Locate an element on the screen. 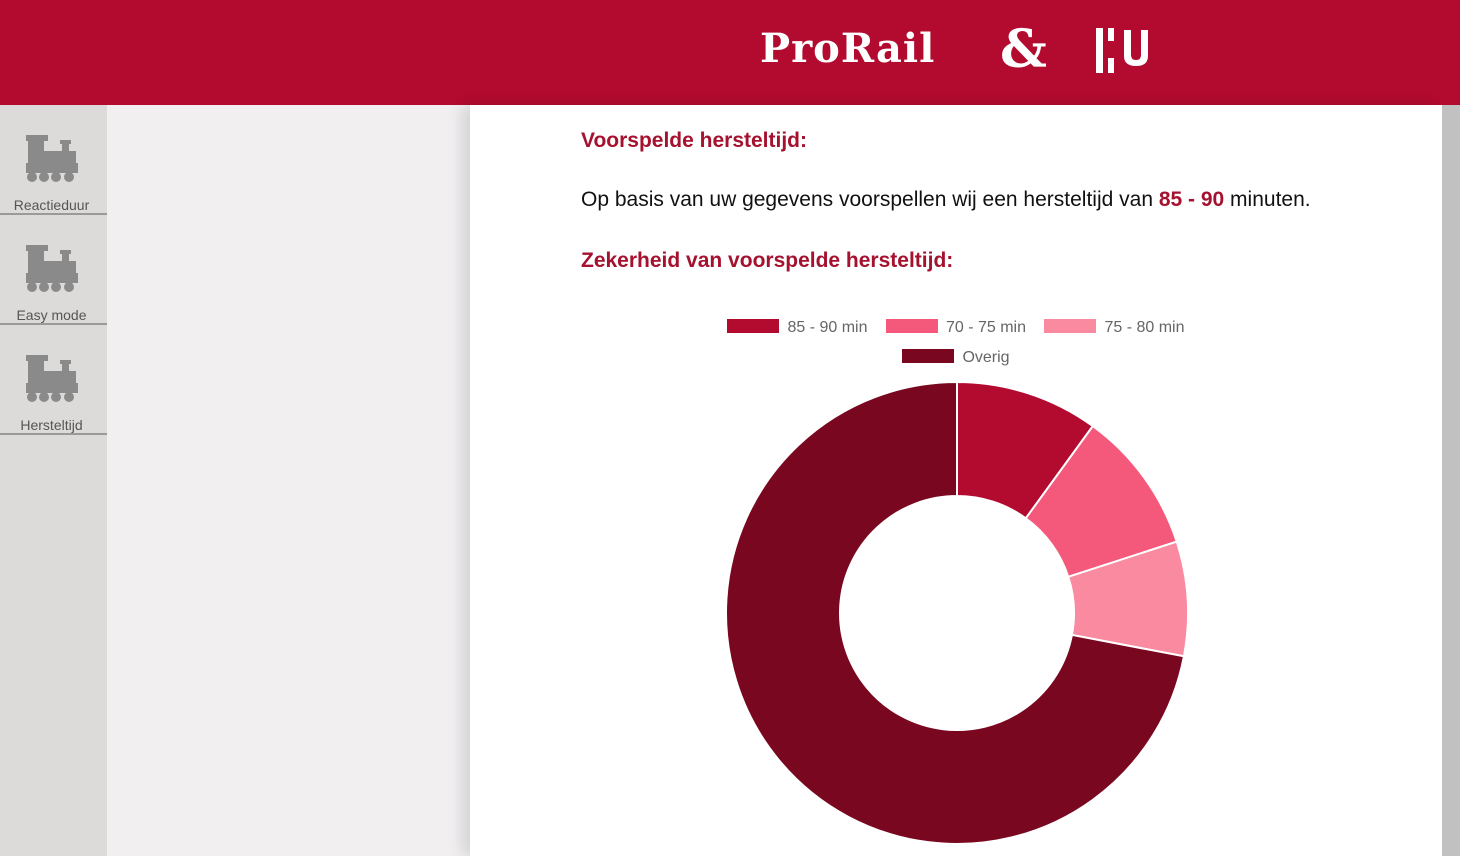  legend-item-overig: Overig is located at coordinates (956, 358).